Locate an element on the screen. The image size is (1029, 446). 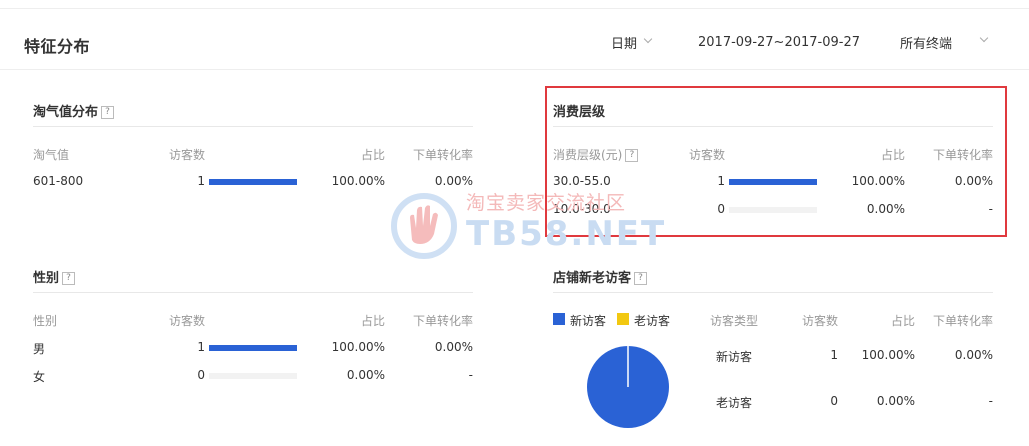
row-label: 老访客 is located at coordinates (734, 403).